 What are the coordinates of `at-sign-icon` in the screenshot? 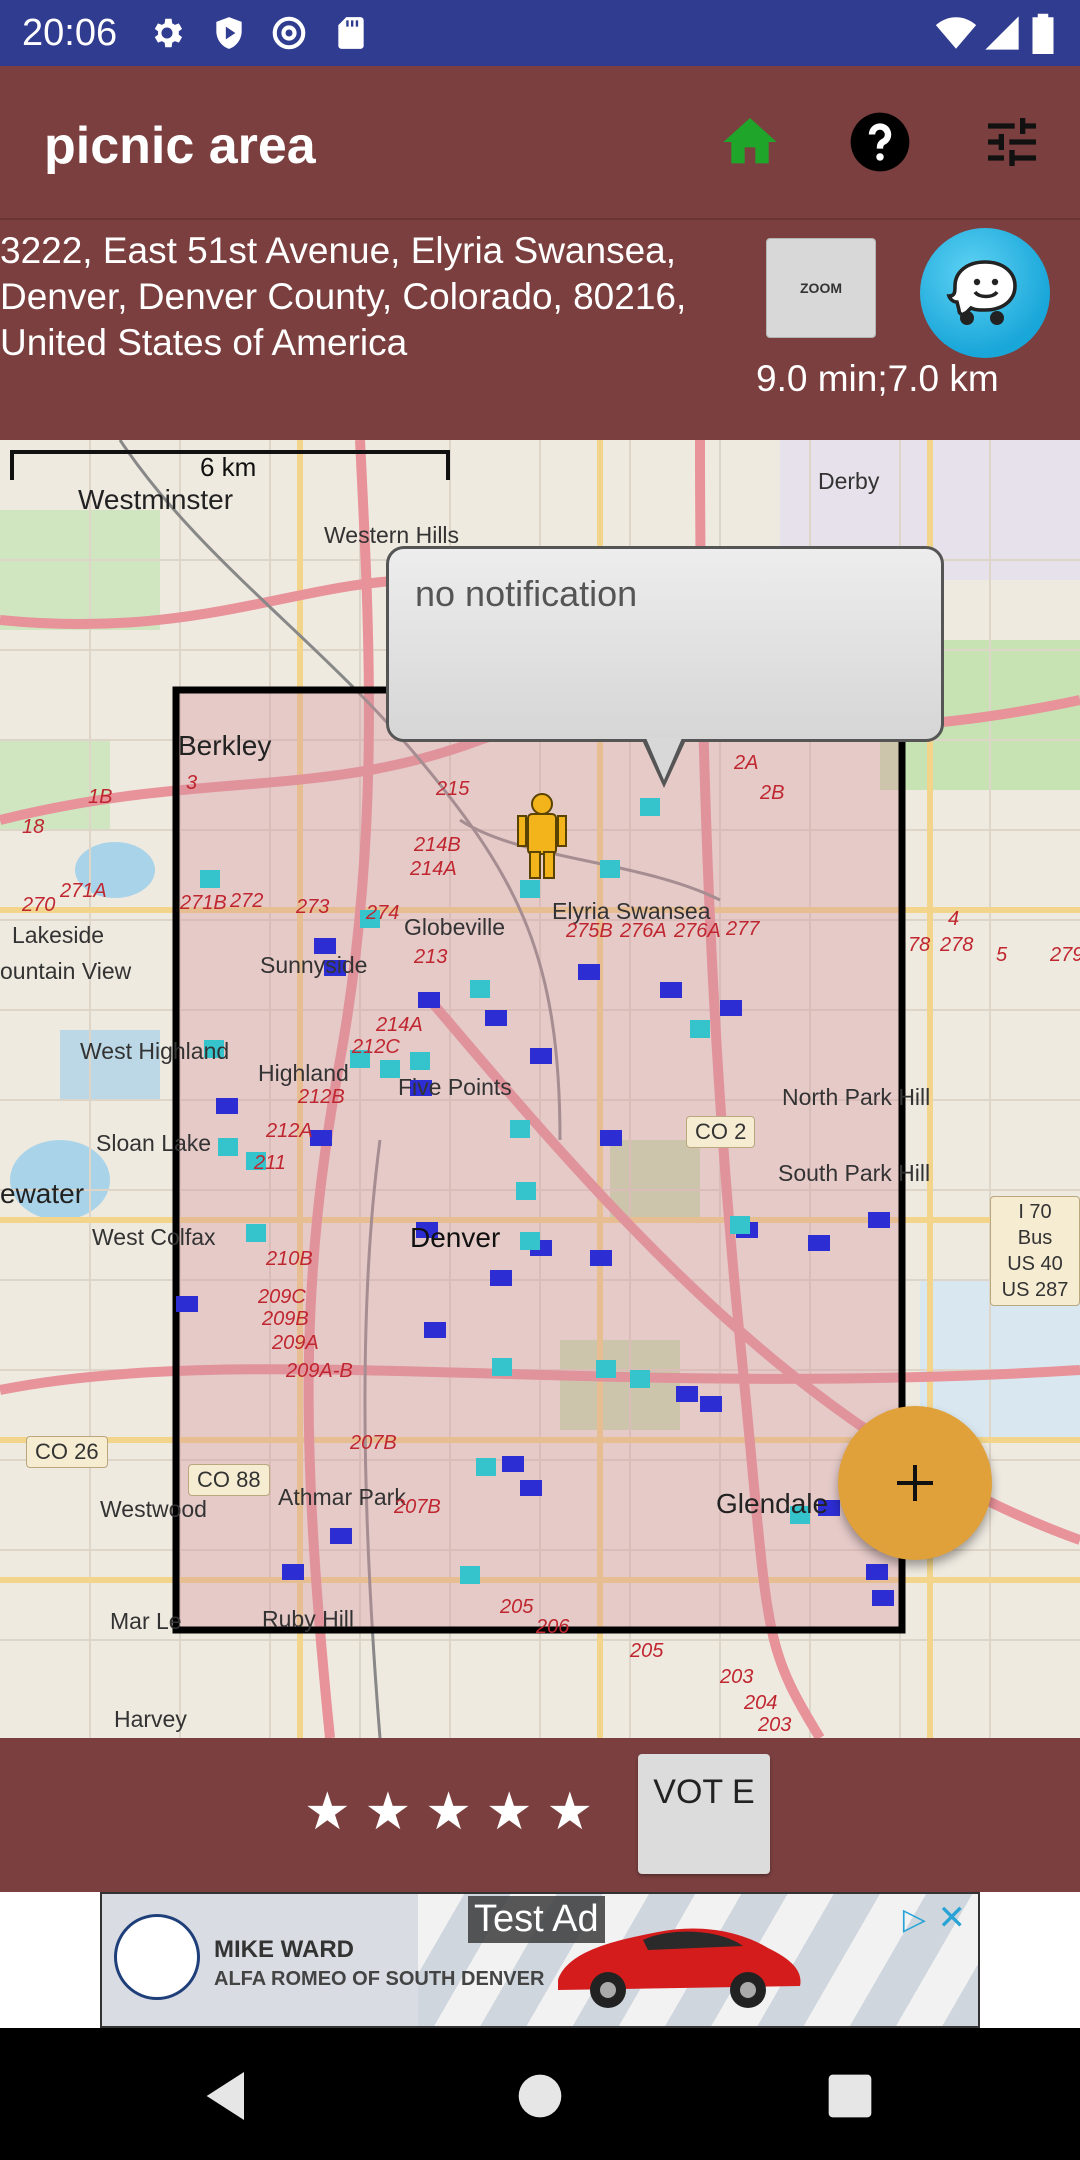 It's located at (289, 33).